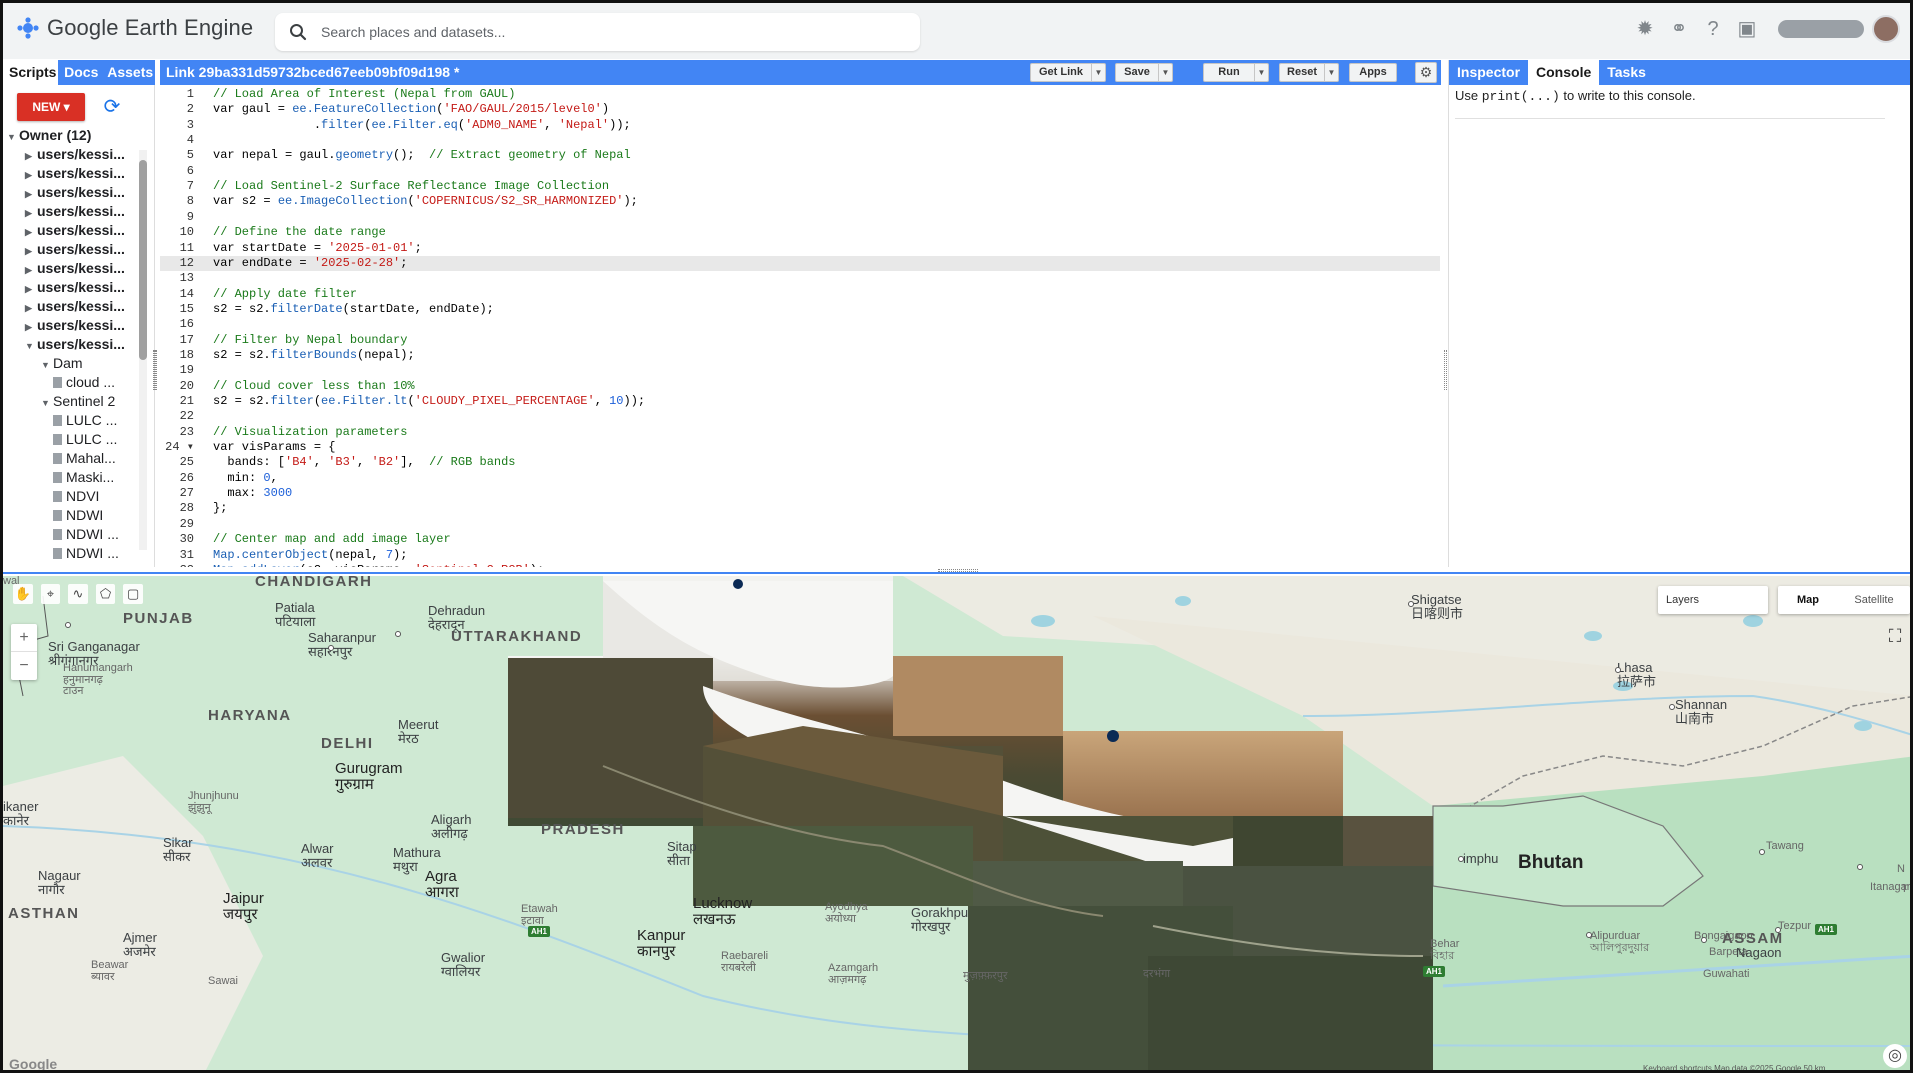 Image resolution: width=1913 pixels, height=1073 pixels. What do you see at coordinates (800, 294) in the screenshot?
I see `code-line: 14 // Apply date filter` at bounding box center [800, 294].